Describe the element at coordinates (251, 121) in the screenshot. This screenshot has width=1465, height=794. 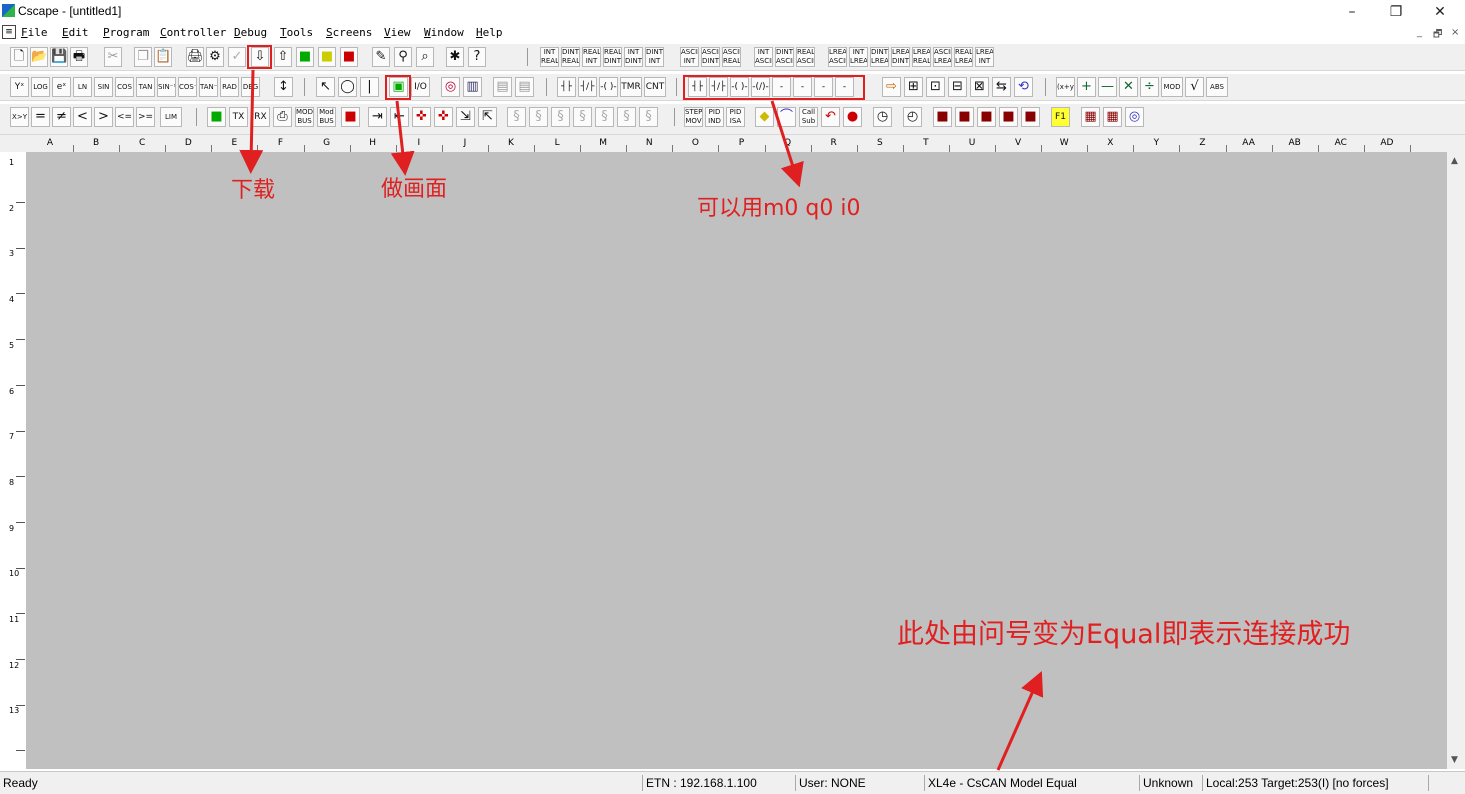
I see `arrow-download` at that location.